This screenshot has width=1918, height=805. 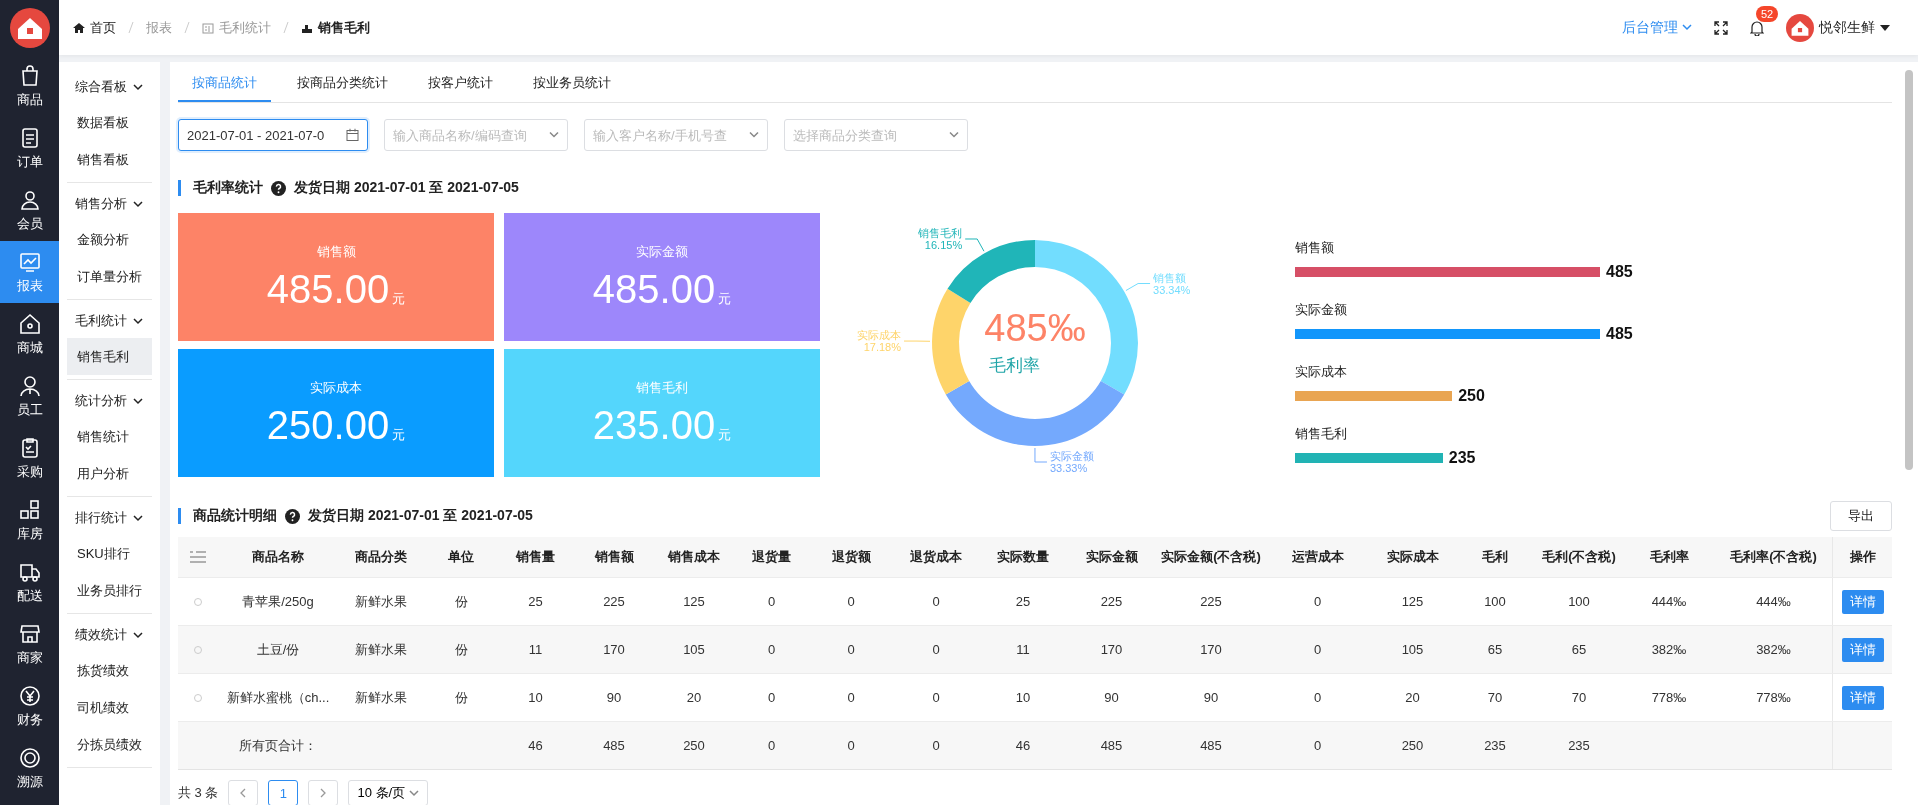 What do you see at coordinates (1861, 516) in the screenshot?
I see `export-button: 导出` at bounding box center [1861, 516].